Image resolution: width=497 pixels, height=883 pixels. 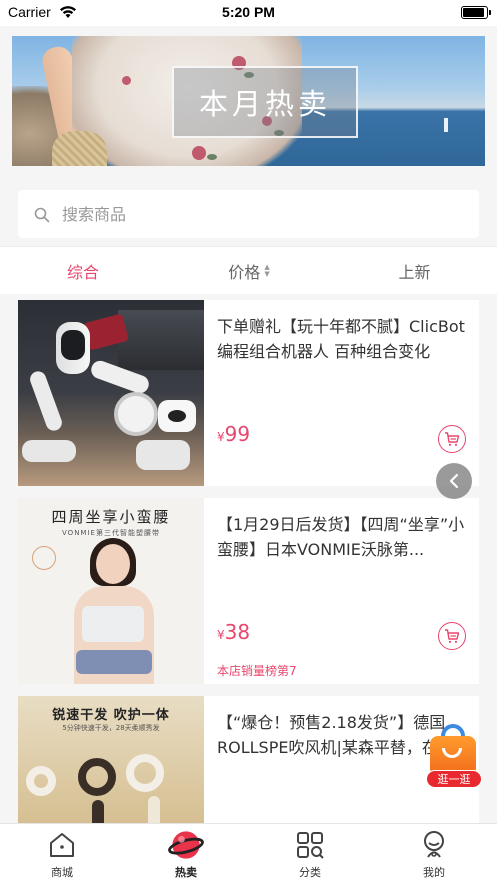 I want to click on image-title-text: 四周坐享小蛮腰, so click(x=111, y=517).